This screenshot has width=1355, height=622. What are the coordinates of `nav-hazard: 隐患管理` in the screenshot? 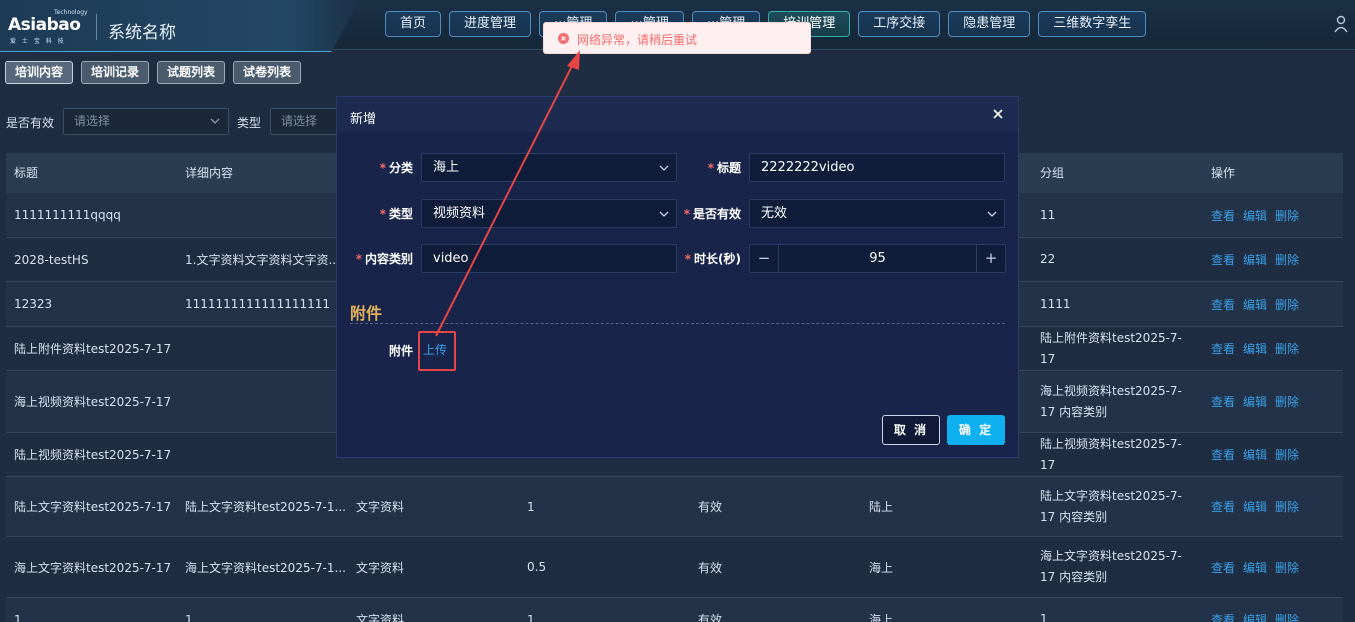 It's located at (989, 24).